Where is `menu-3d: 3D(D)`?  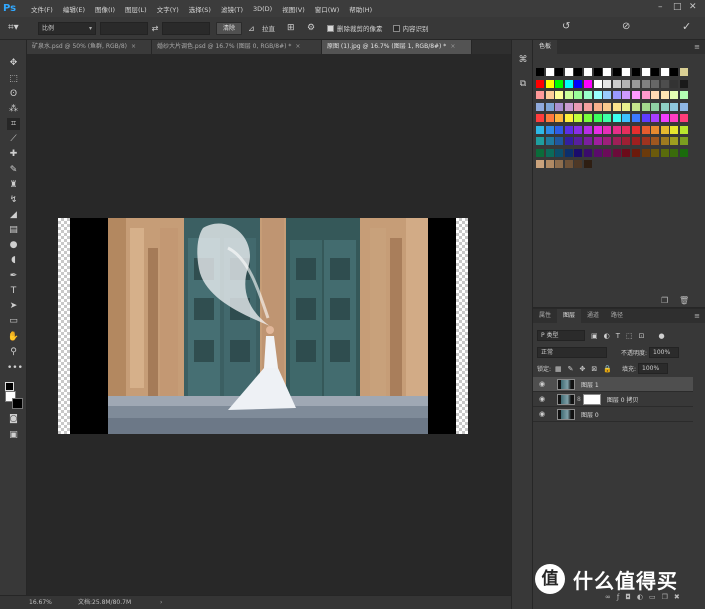
menu-3d: 3D(D) is located at coordinates (262, 9).